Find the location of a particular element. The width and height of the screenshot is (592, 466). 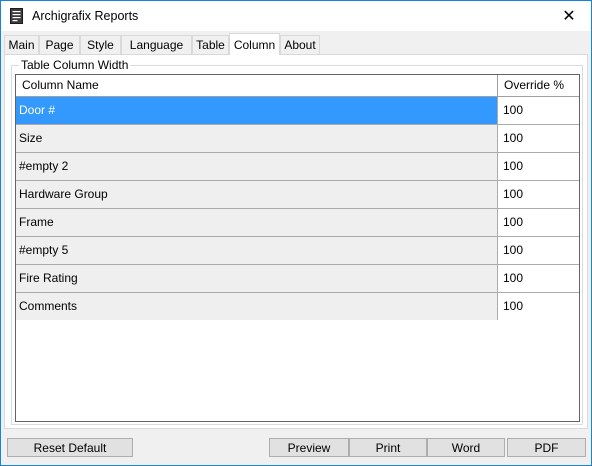

report-document-icon is located at coordinates (16, 16).